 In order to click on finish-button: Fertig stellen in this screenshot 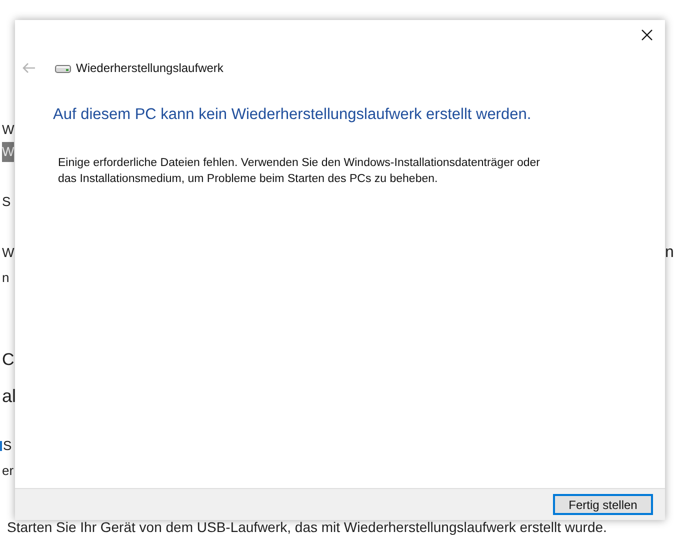, I will do `click(603, 504)`.